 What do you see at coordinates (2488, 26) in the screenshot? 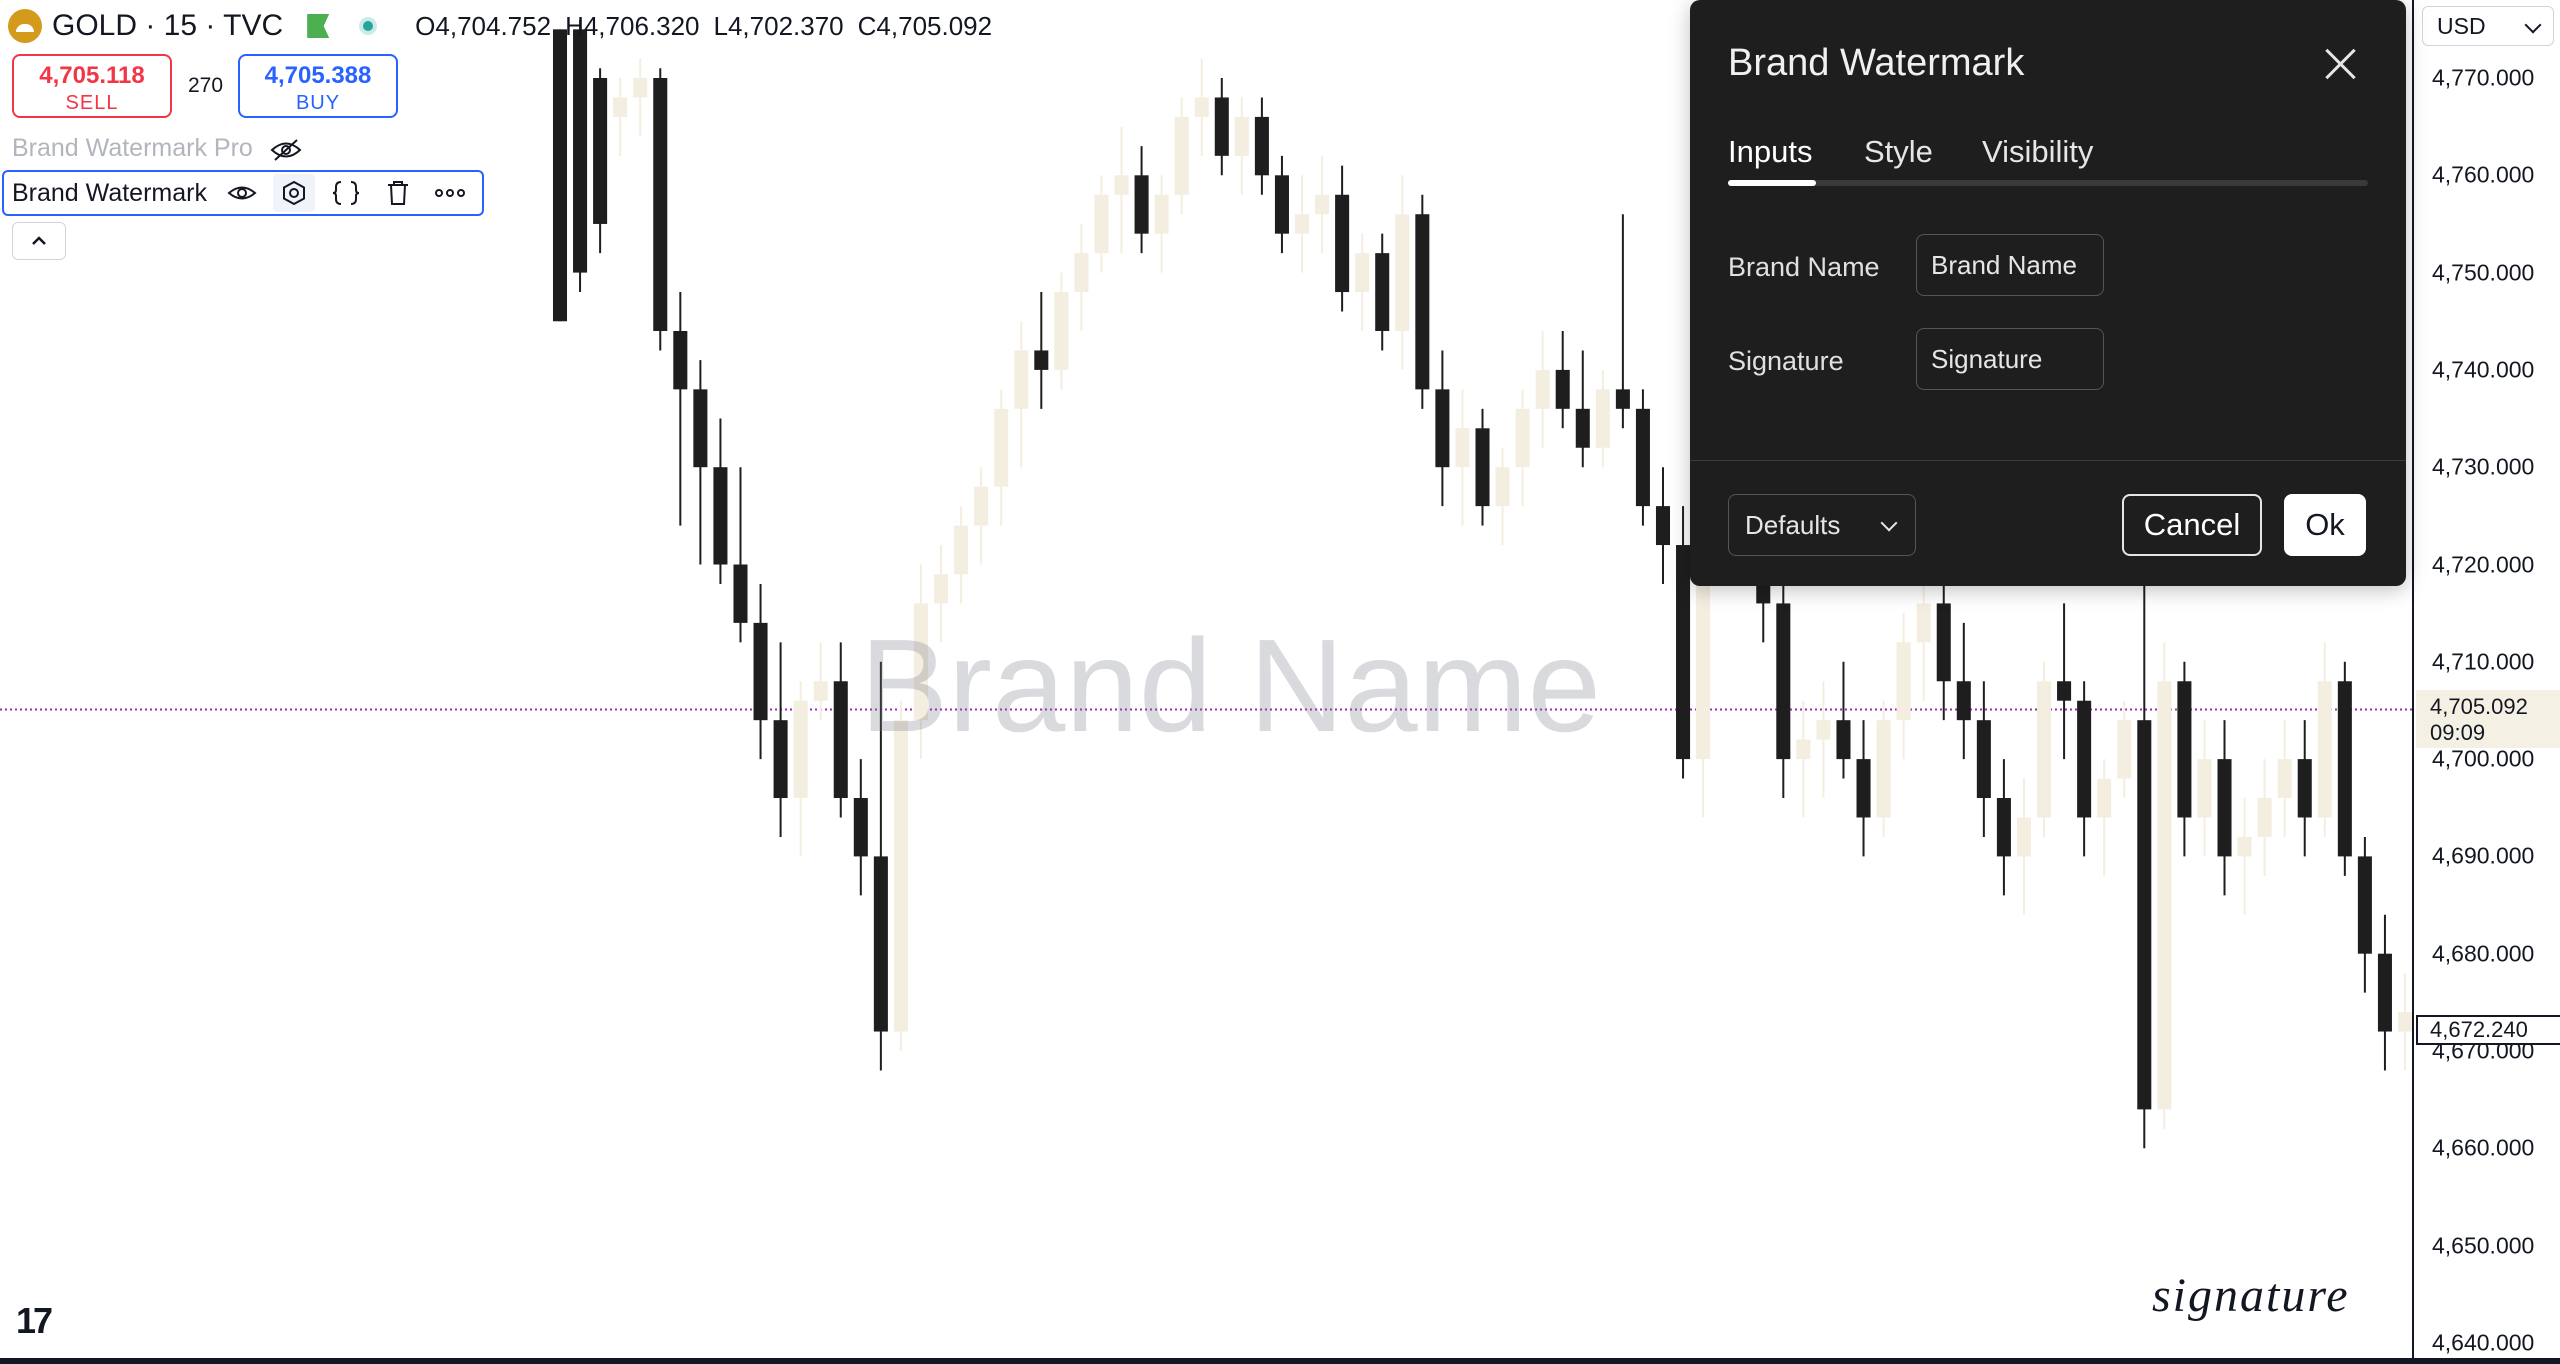
I see `currency-select: USD` at bounding box center [2488, 26].